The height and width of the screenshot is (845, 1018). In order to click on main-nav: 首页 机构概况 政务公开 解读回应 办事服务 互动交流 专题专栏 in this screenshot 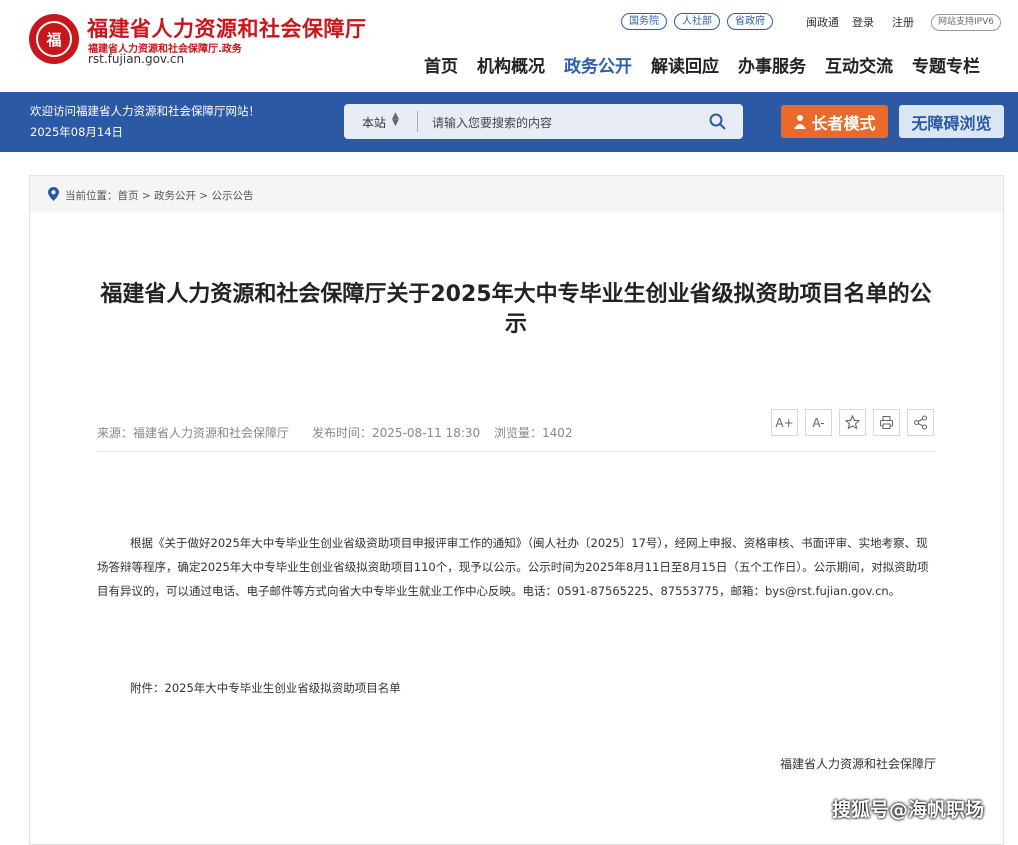, I will do `click(711, 64)`.